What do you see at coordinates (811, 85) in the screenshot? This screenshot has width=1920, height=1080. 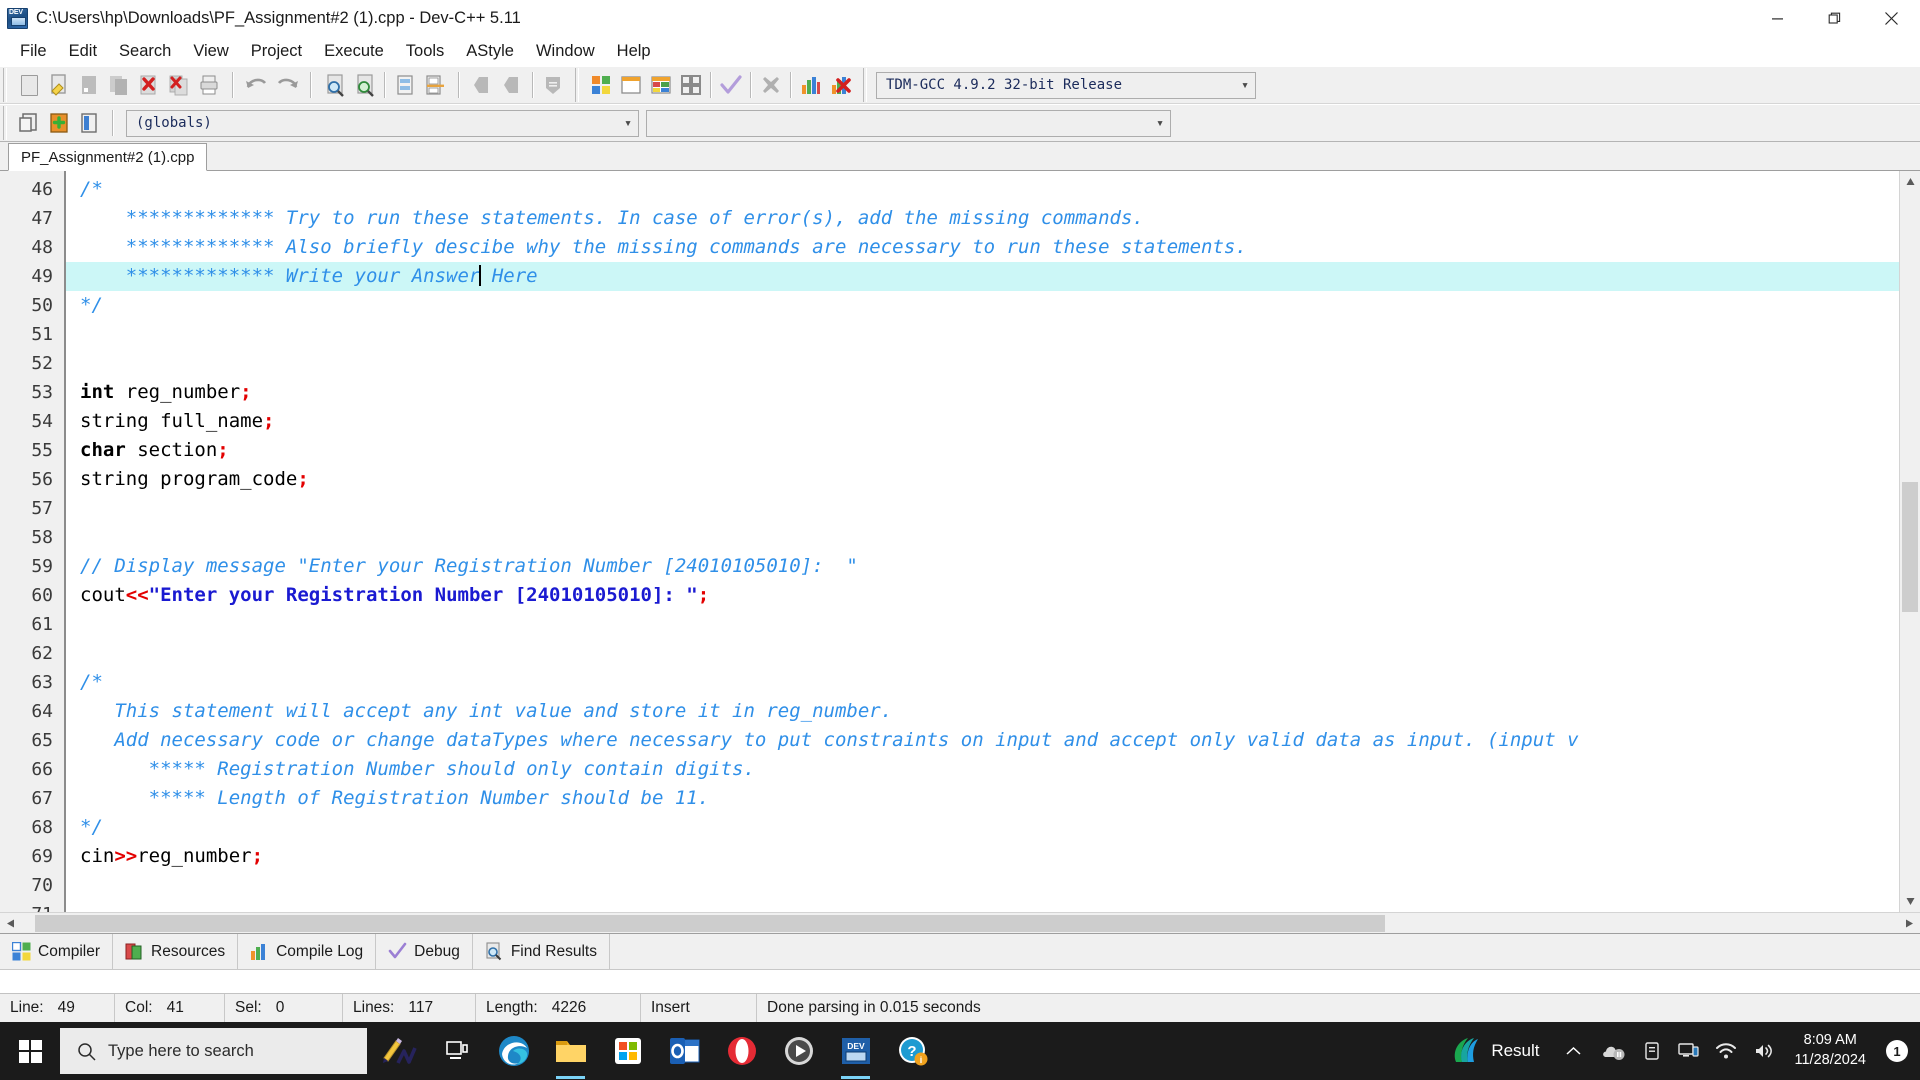 I see `profile-button` at bounding box center [811, 85].